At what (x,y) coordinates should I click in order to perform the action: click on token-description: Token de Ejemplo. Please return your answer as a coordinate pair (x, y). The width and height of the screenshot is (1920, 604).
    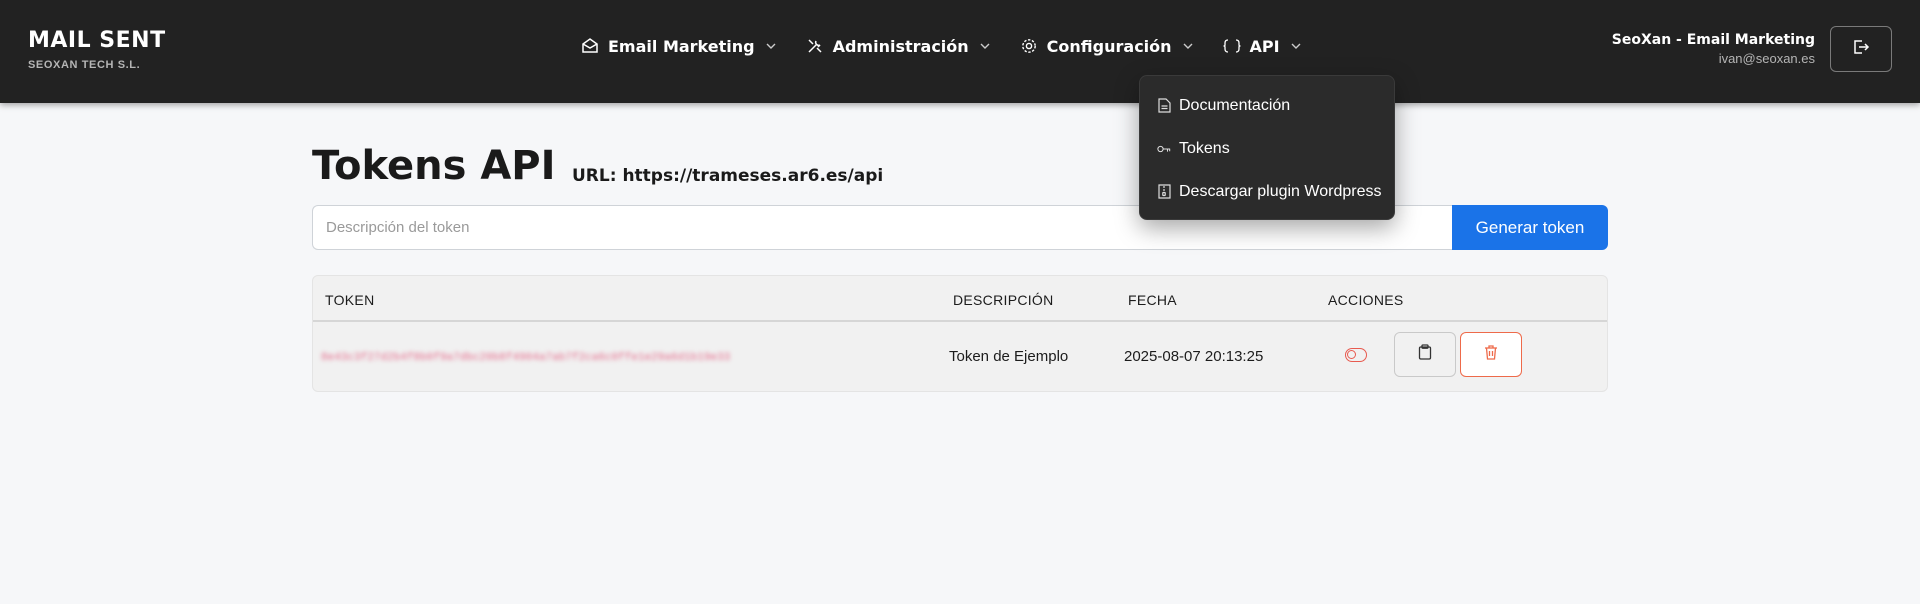
    Looking at the image, I should click on (1009, 356).